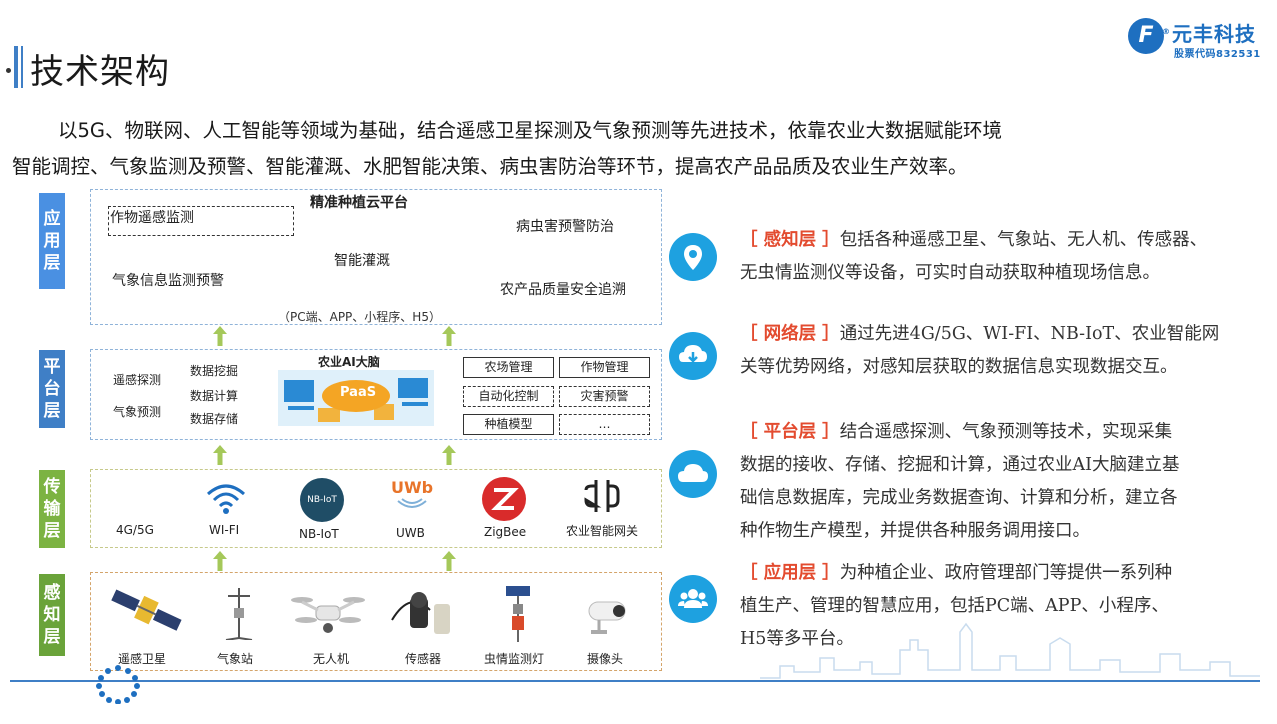  I want to click on desc-tag-platform: ［ 平台层 ］, so click(790, 432).